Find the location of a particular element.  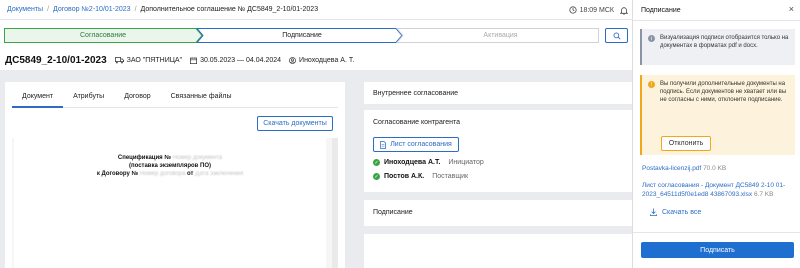

workflow-steps: Согласование Подписание Активация is located at coordinates (301, 35).